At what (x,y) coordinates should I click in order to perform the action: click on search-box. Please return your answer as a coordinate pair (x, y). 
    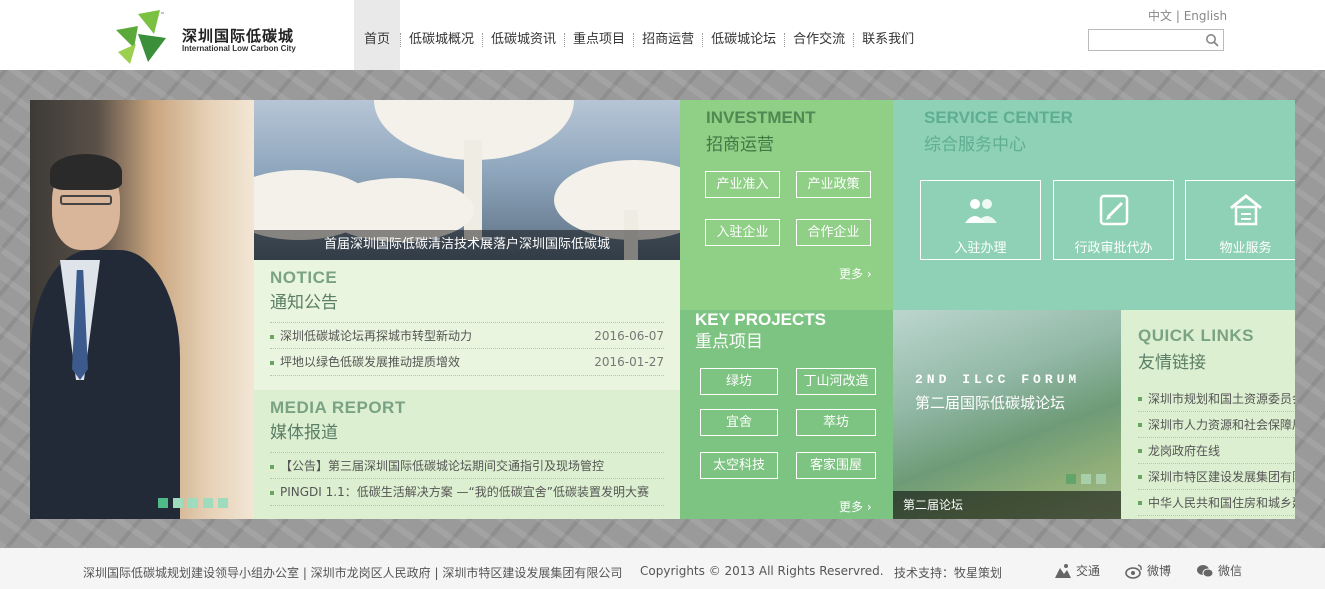
    Looking at the image, I should click on (1156, 40).